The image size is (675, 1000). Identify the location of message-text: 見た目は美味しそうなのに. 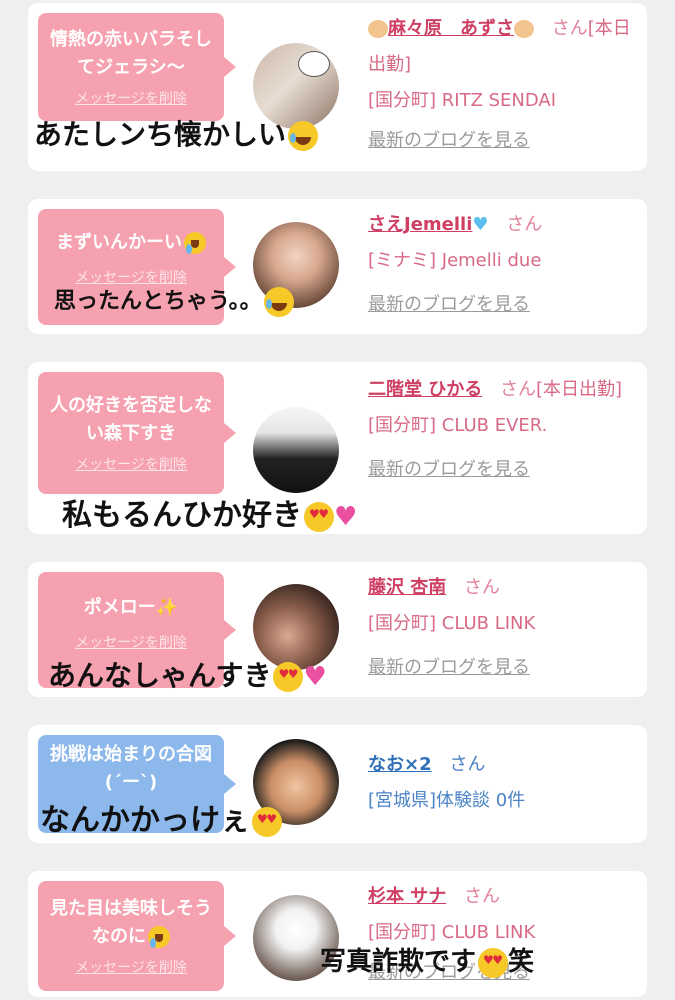
(131, 923).